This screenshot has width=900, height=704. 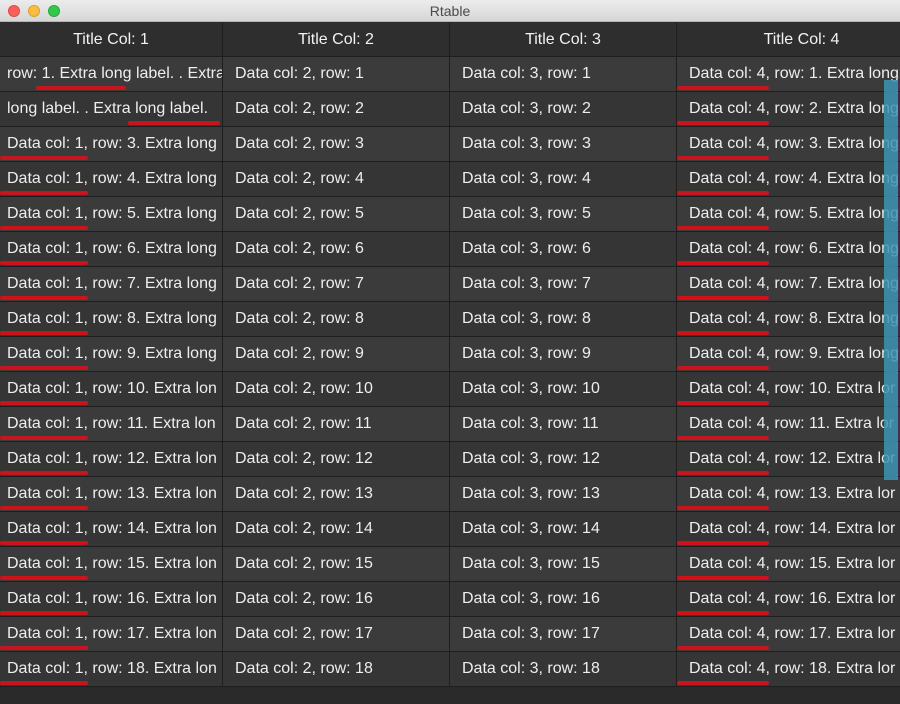 What do you see at coordinates (111, 389) in the screenshot?
I see `table-cell: Data col: 1, row: 10. Extra lon` at bounding box center [111, 389].